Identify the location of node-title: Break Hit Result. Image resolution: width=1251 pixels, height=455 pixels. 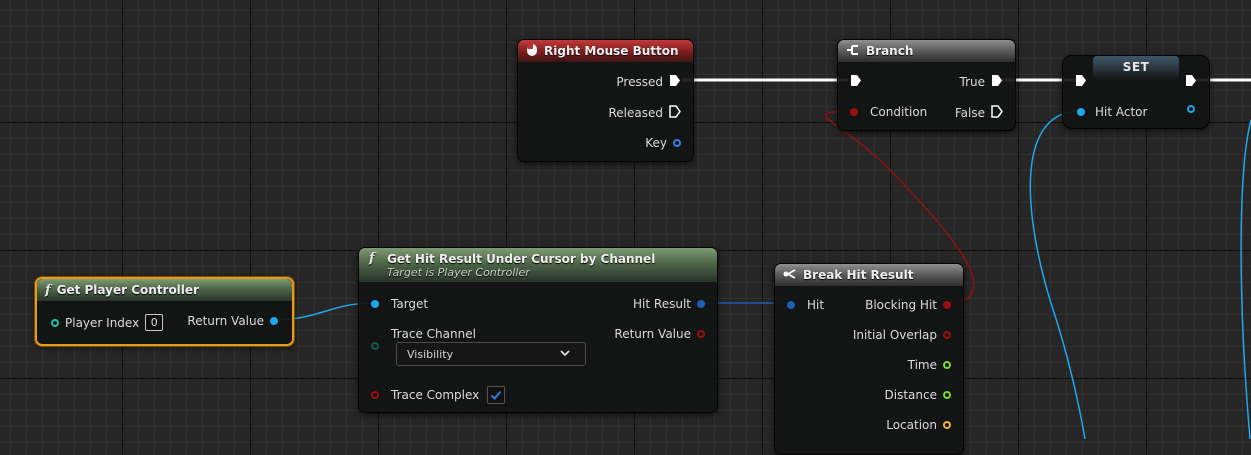
(858, 275).